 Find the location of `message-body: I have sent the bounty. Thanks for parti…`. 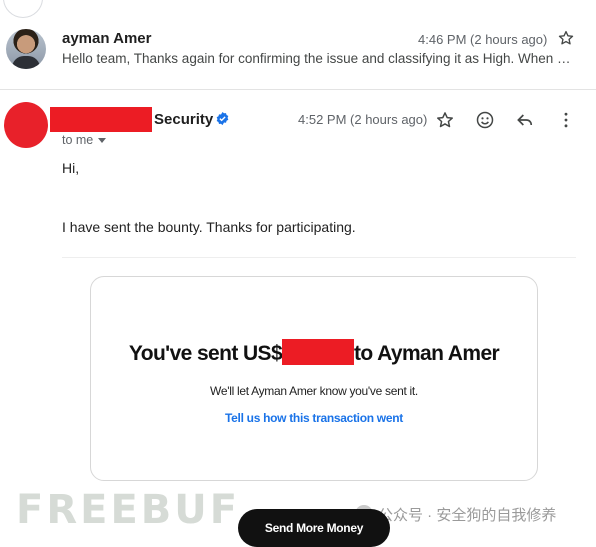

message-body: I have sent the bounty. Thanks for parti… is located at coordinates (209, 227).